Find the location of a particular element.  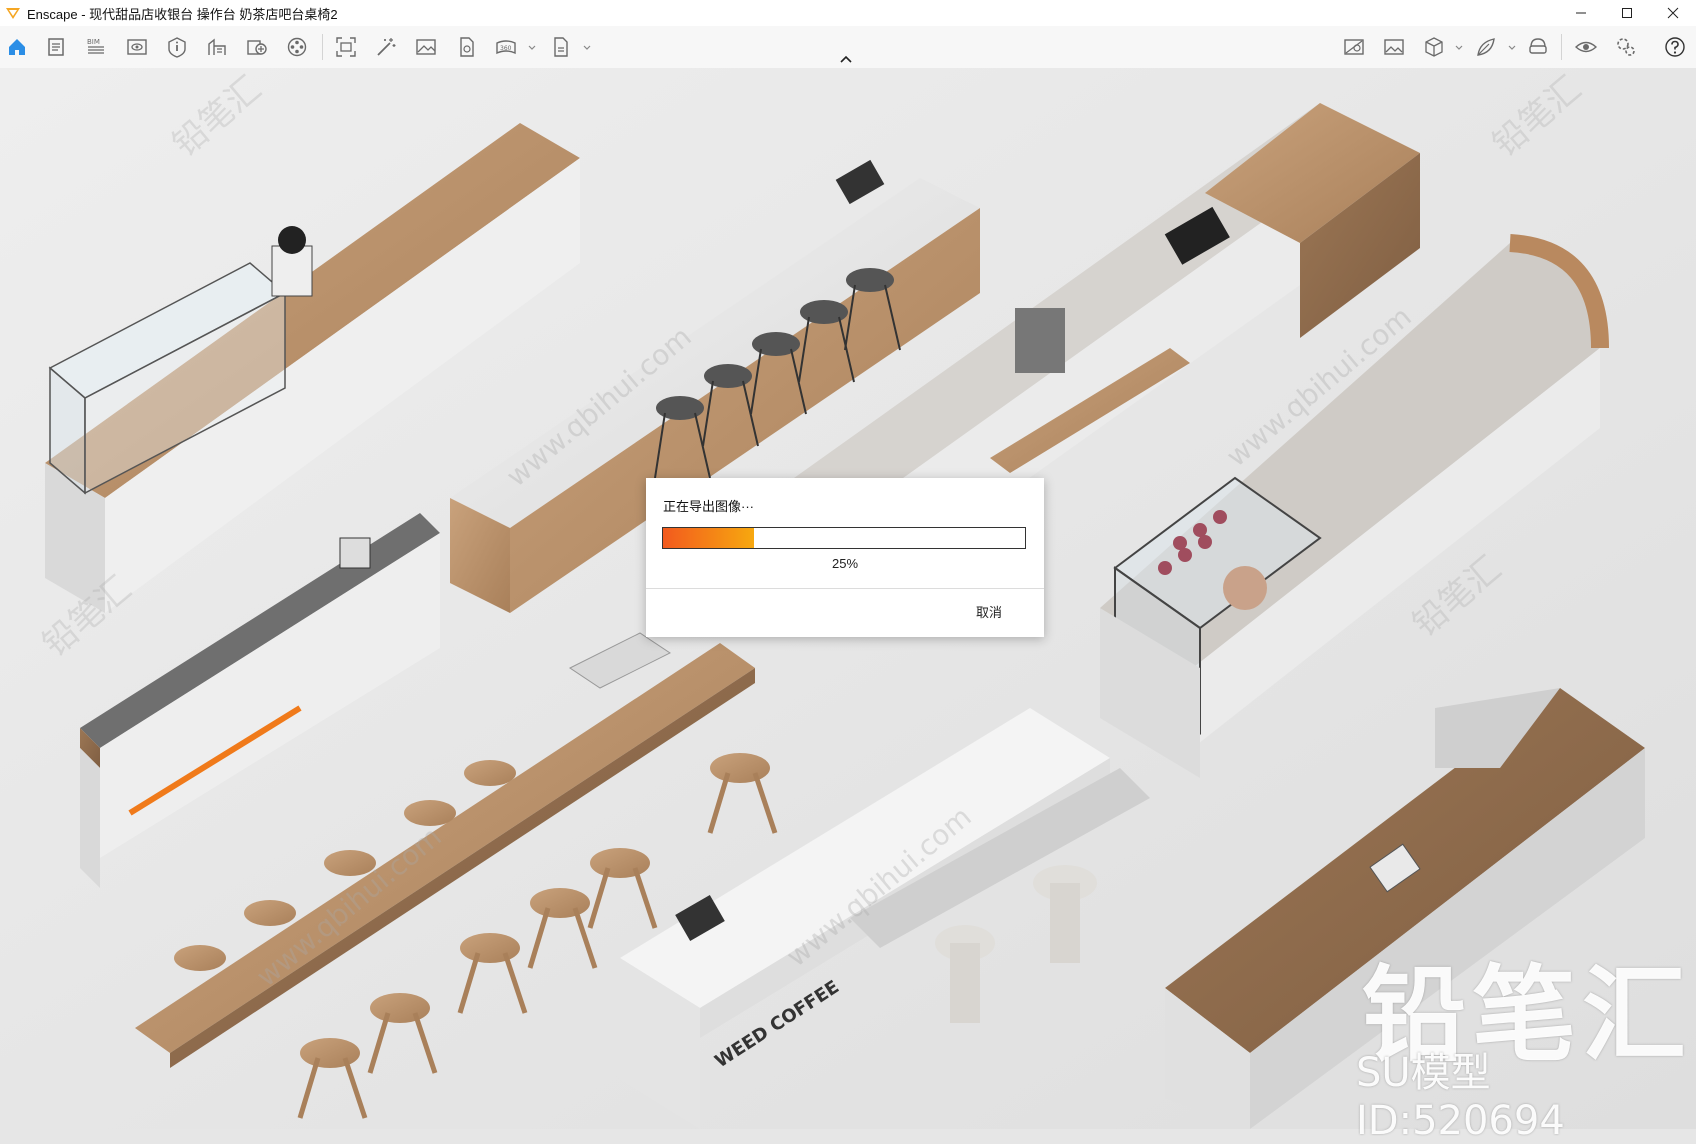

asset-library-button is located at coordinates (217, 47).